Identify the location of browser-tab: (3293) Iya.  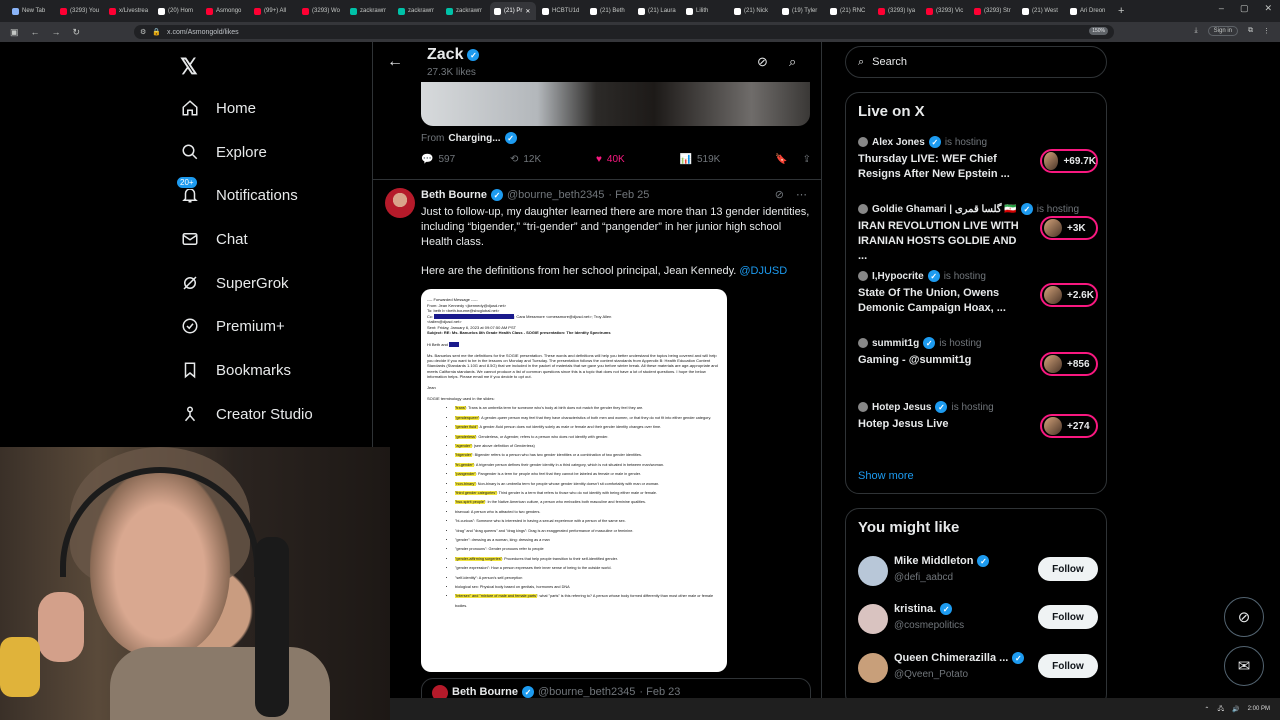
(897, 11).